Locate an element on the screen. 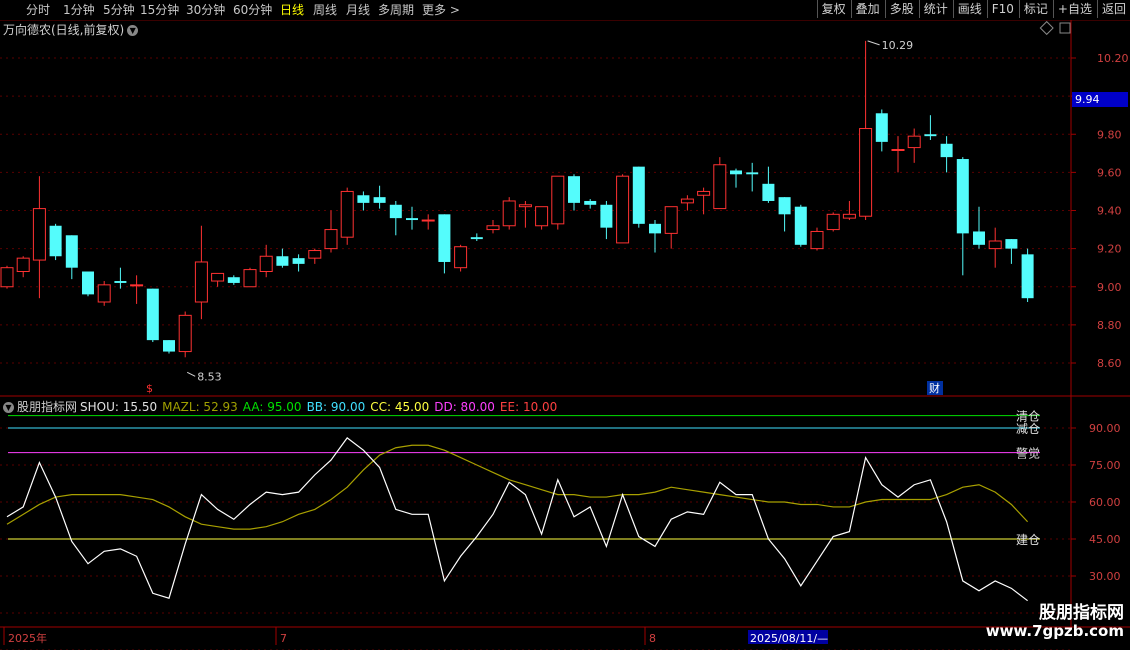  low-annotation: 8.53 is located at coordinates (209, 376).